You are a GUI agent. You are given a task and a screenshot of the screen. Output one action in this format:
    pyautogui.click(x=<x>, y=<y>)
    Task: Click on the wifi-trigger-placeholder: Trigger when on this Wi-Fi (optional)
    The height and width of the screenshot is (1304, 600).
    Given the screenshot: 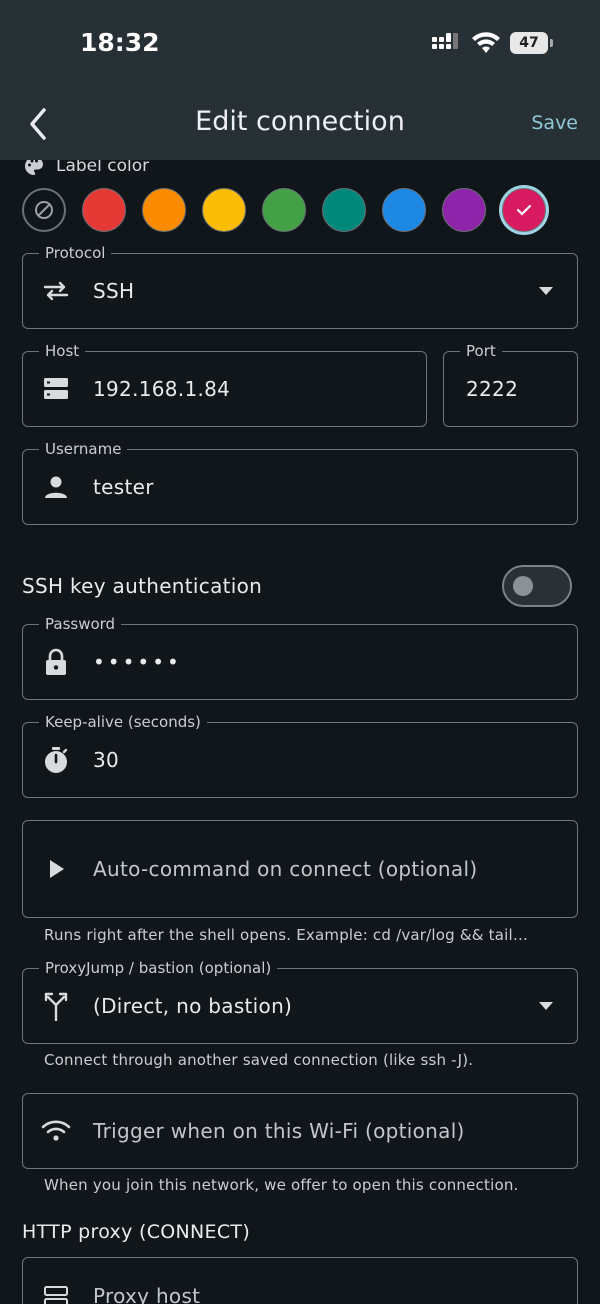 What is the action you would take?
    pyautogui.click(x=279, y=1131)
    